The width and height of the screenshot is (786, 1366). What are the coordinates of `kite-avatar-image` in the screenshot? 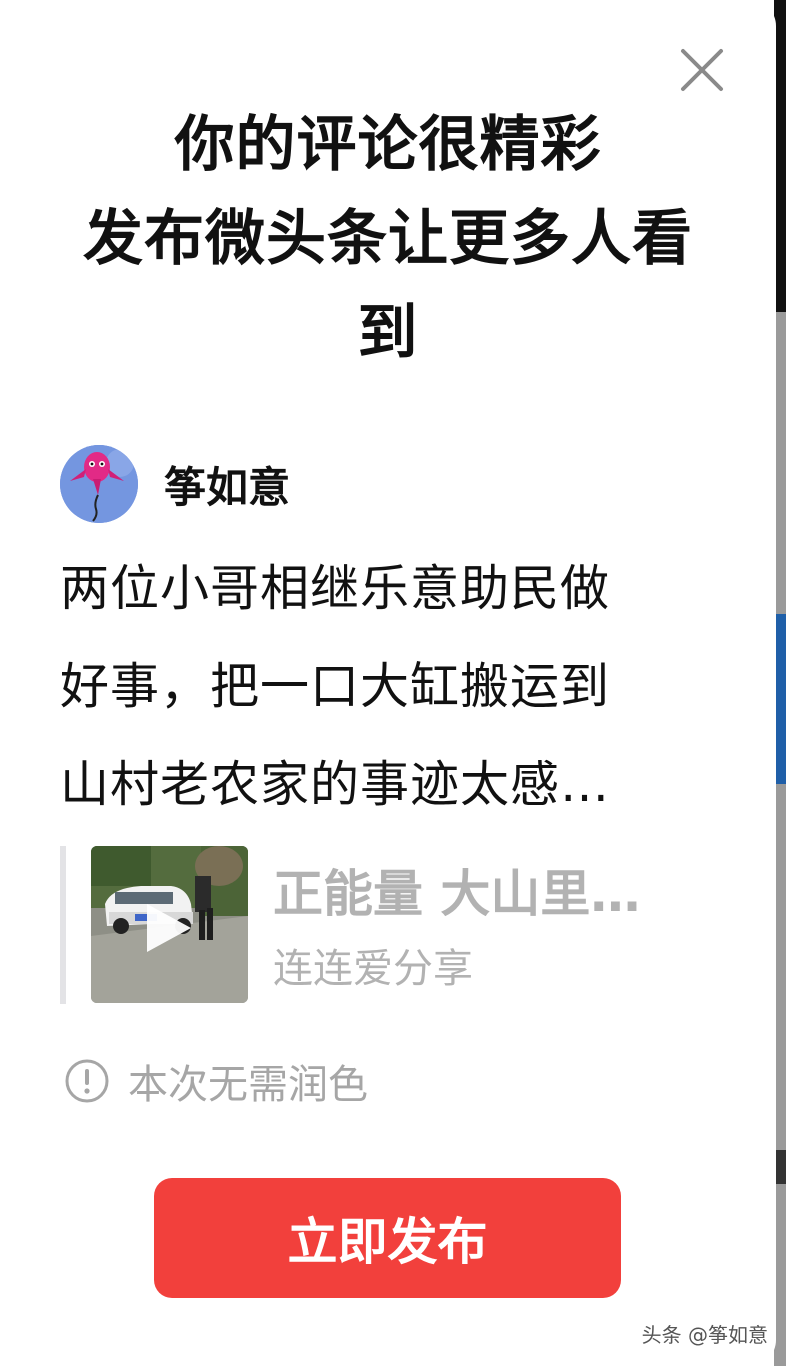 It's located at (99, 484).